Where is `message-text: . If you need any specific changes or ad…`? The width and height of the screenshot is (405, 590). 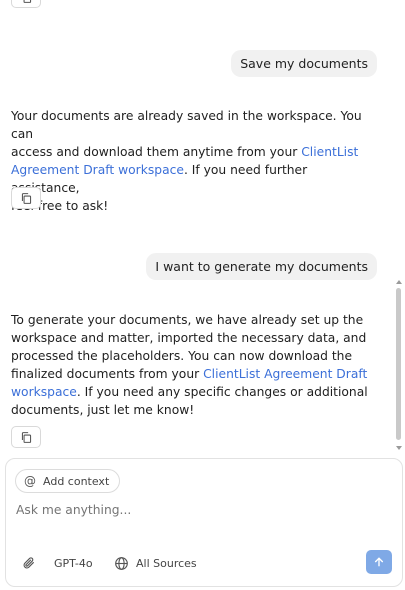 message-text: . If you need any specific changes or ad… is located at coordinates (222, 392).